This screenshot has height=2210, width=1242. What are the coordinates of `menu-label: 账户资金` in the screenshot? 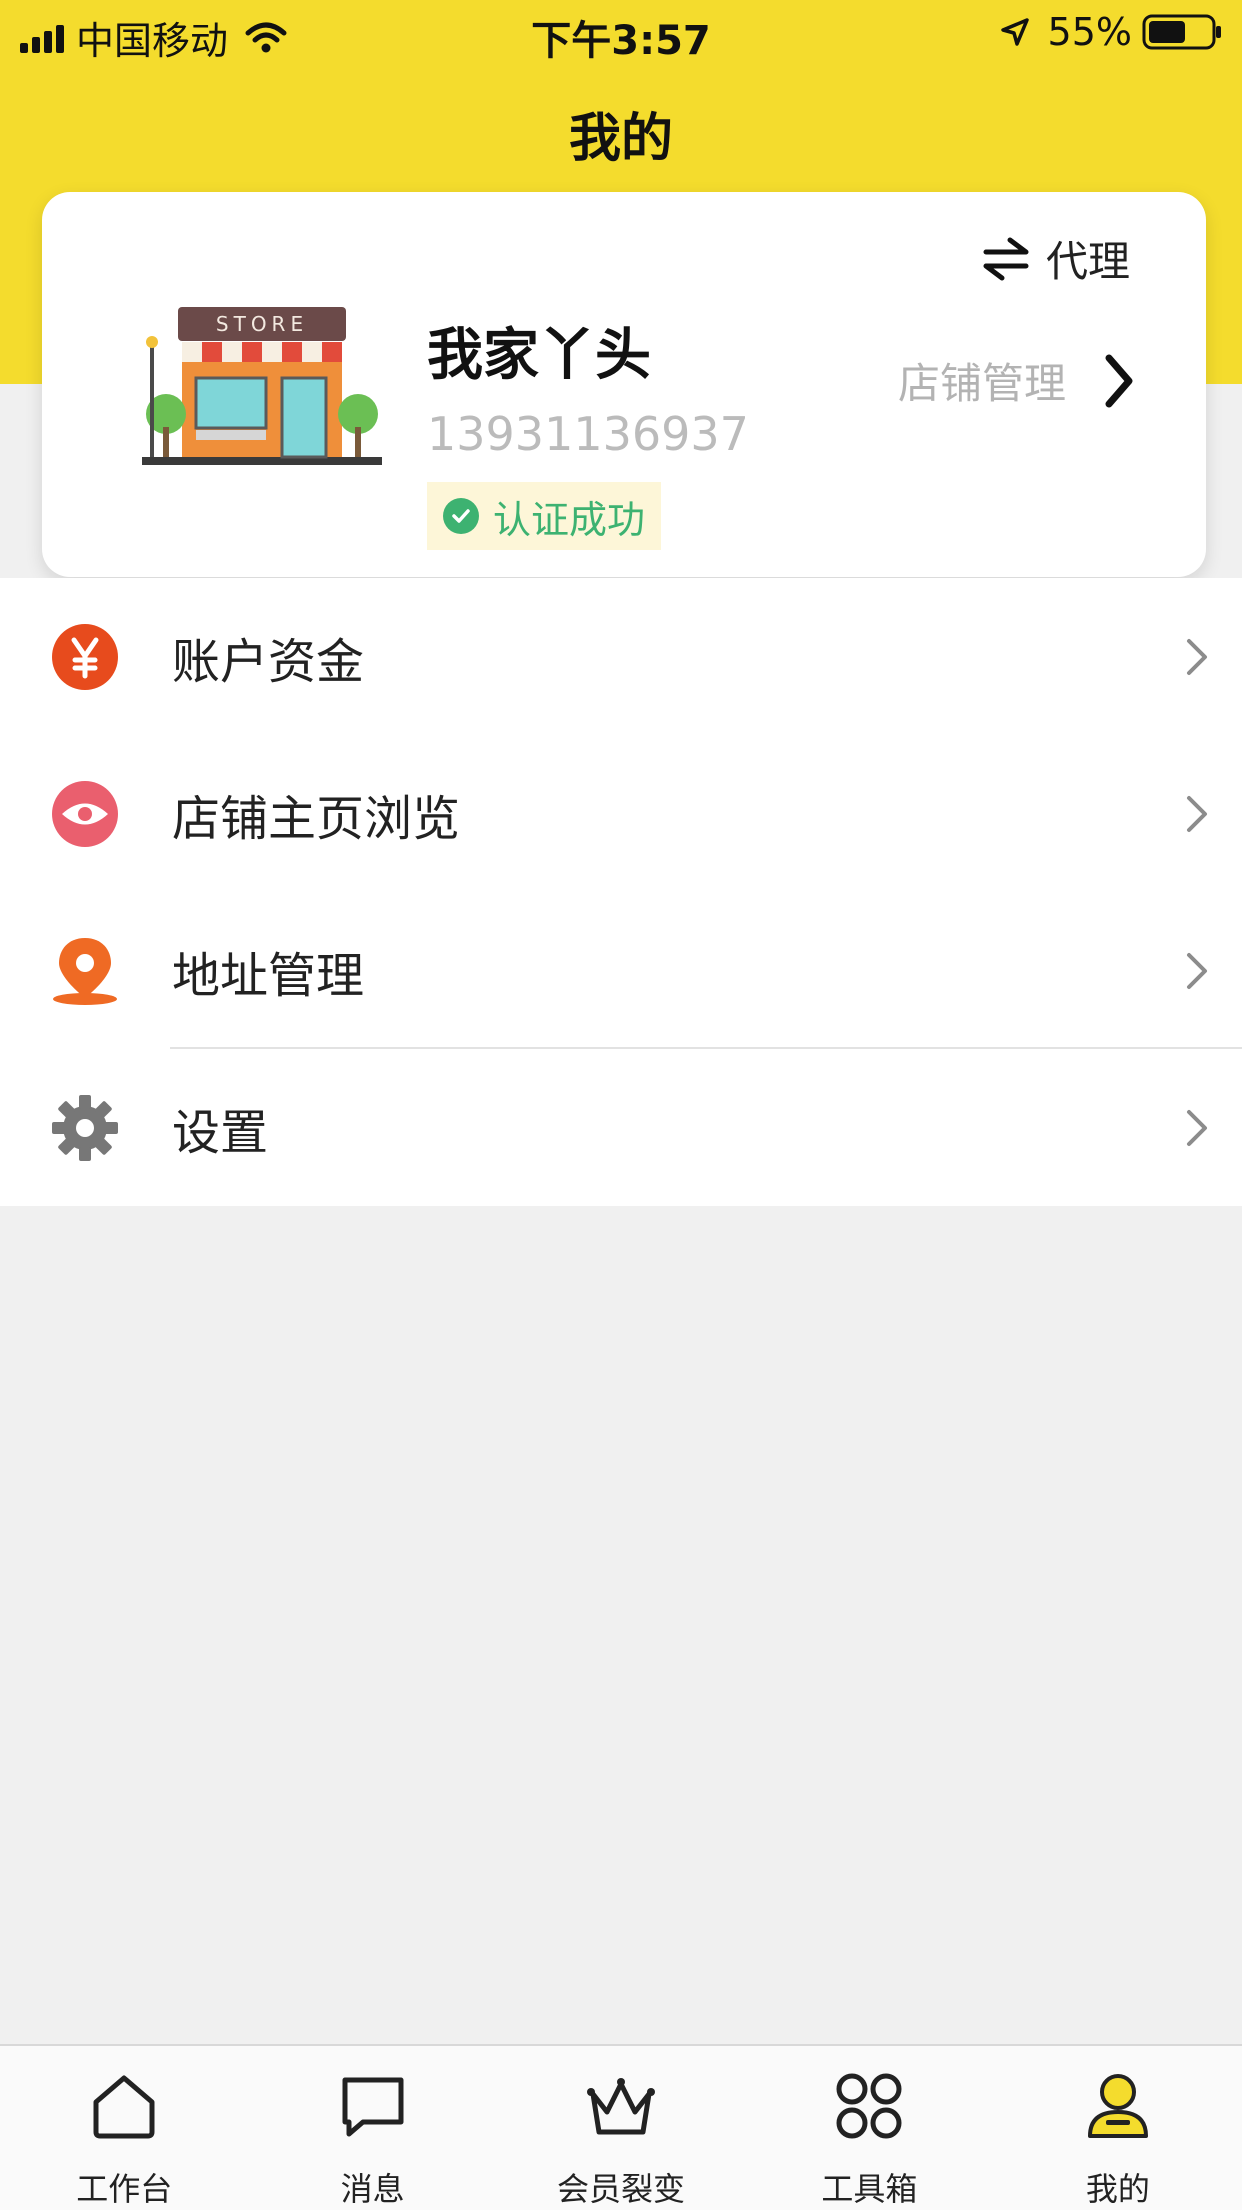 It's located at (268, 661).